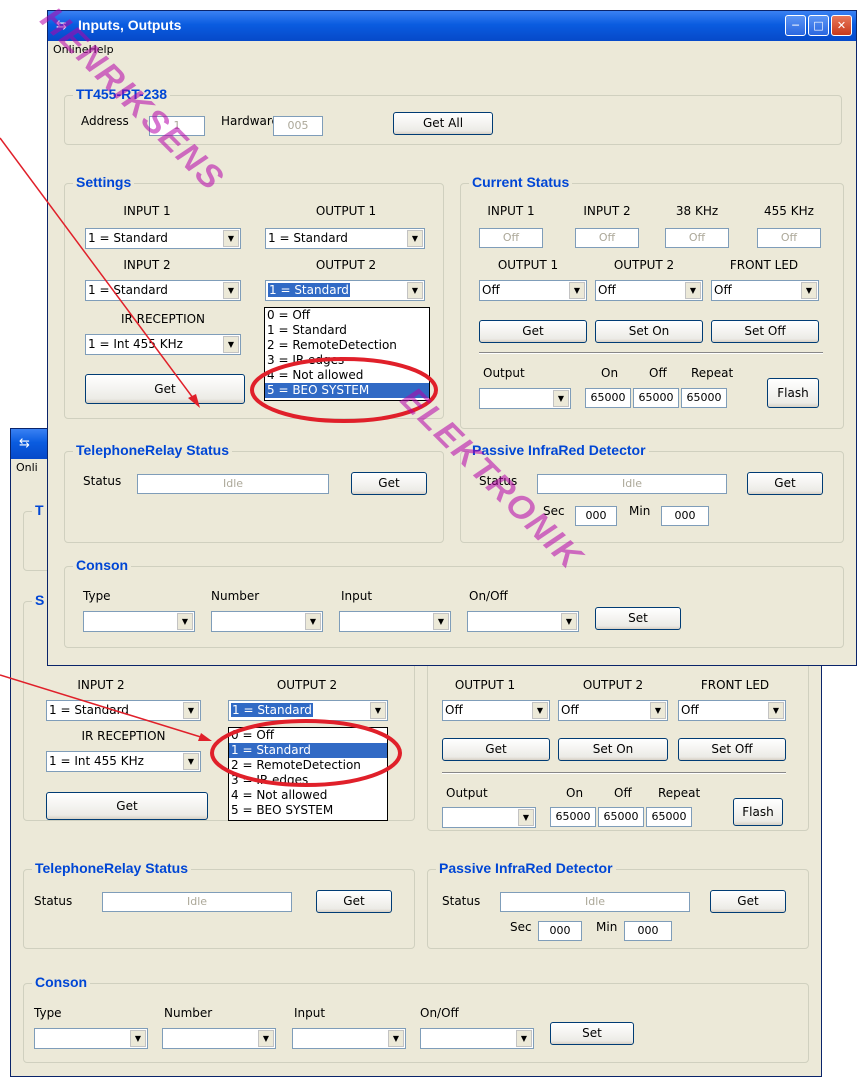 This screenshot has width=861, height=1077. What do you see at coordinates (573, 817) in the screenshot?
I see `back-cs-on-field: 65000` at bounding box center [573, 817].